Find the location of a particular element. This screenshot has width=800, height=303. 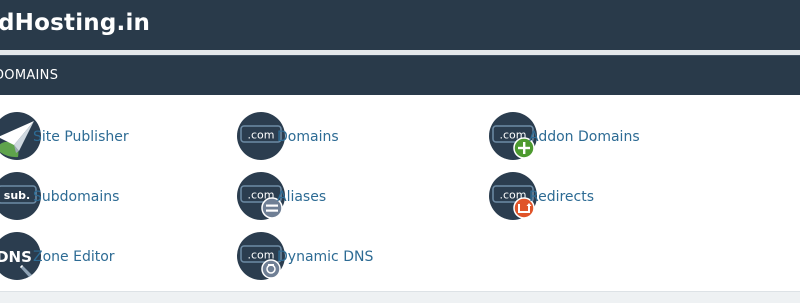

addon-domains-label: Addon Domains is located at coordinates (584, 137).